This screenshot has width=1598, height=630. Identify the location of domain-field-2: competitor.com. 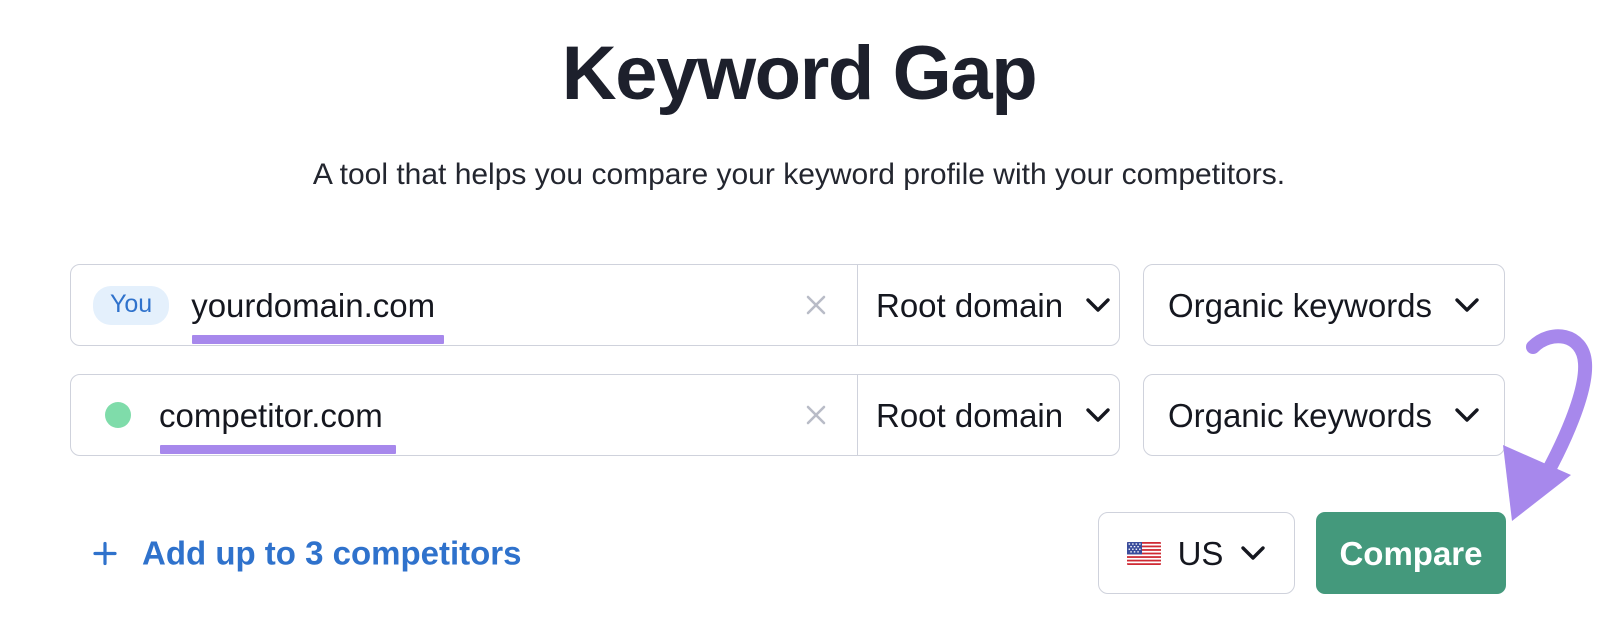
(464, 415).